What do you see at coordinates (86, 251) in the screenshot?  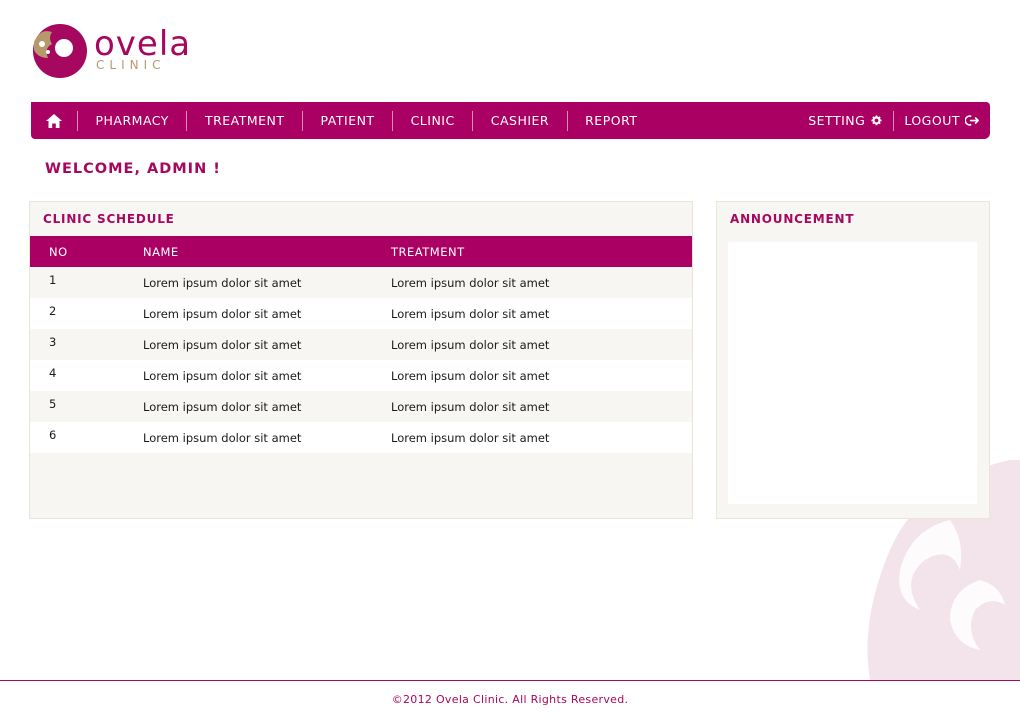 I see `column-header-no: NO` at bounding box center [86, 251].